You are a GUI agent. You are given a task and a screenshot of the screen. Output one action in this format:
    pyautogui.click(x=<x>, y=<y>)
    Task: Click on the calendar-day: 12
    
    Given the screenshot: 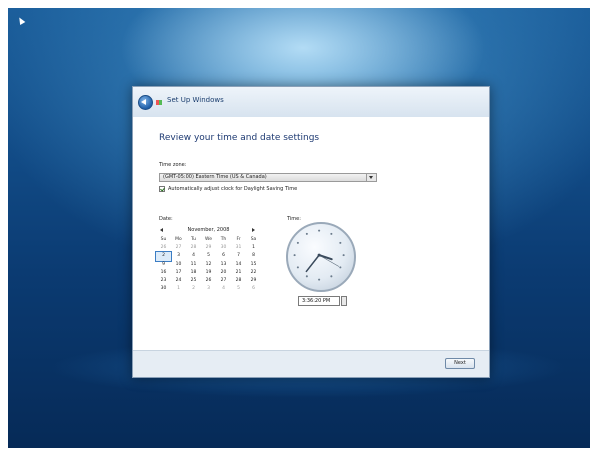 What is the action you would take?
    pyautogui.click(x=208, y=265)
    